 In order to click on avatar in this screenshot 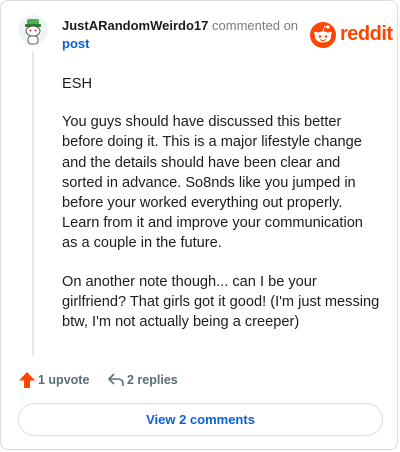, I will do `click(33, 30)`.